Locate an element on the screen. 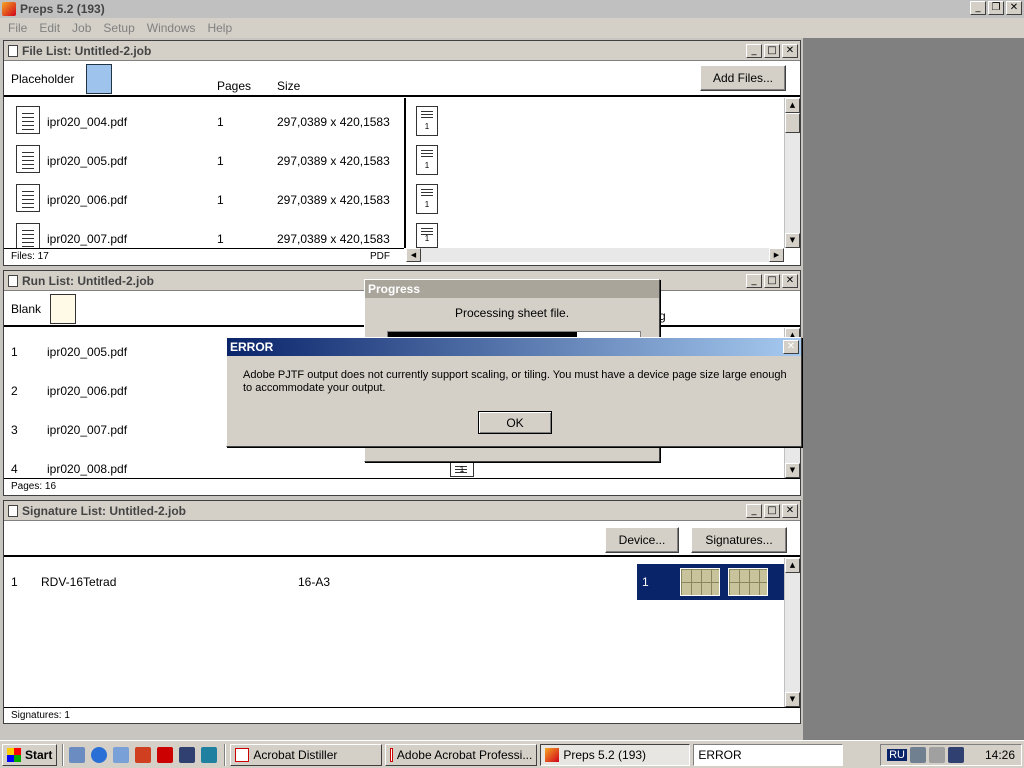  run-row: 4 ipr020_008.pdf is located at coordinates (184, 463).